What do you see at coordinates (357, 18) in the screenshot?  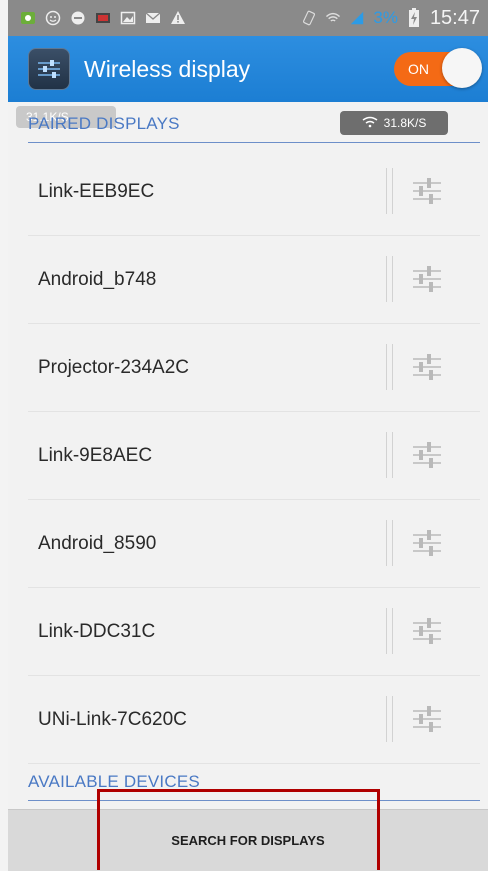 I see `signal-icon` at bounding box center [357, 18].